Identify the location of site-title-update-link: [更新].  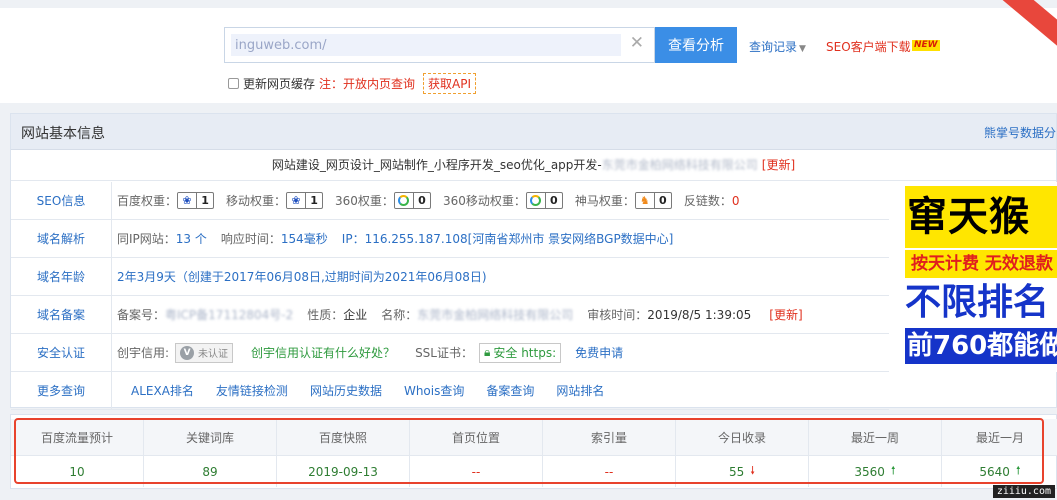
(778, 165).